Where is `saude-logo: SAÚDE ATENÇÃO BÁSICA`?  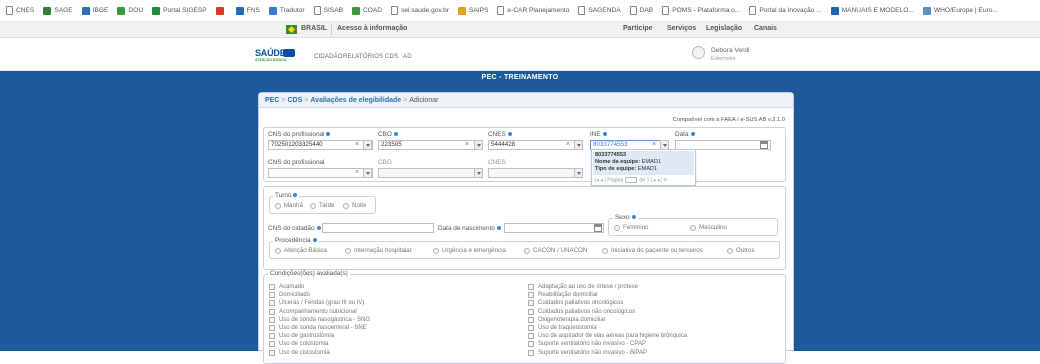
saude-logo: SAÚDE ATENÇÃO BÁSICA is located at coordinates (275, 56).